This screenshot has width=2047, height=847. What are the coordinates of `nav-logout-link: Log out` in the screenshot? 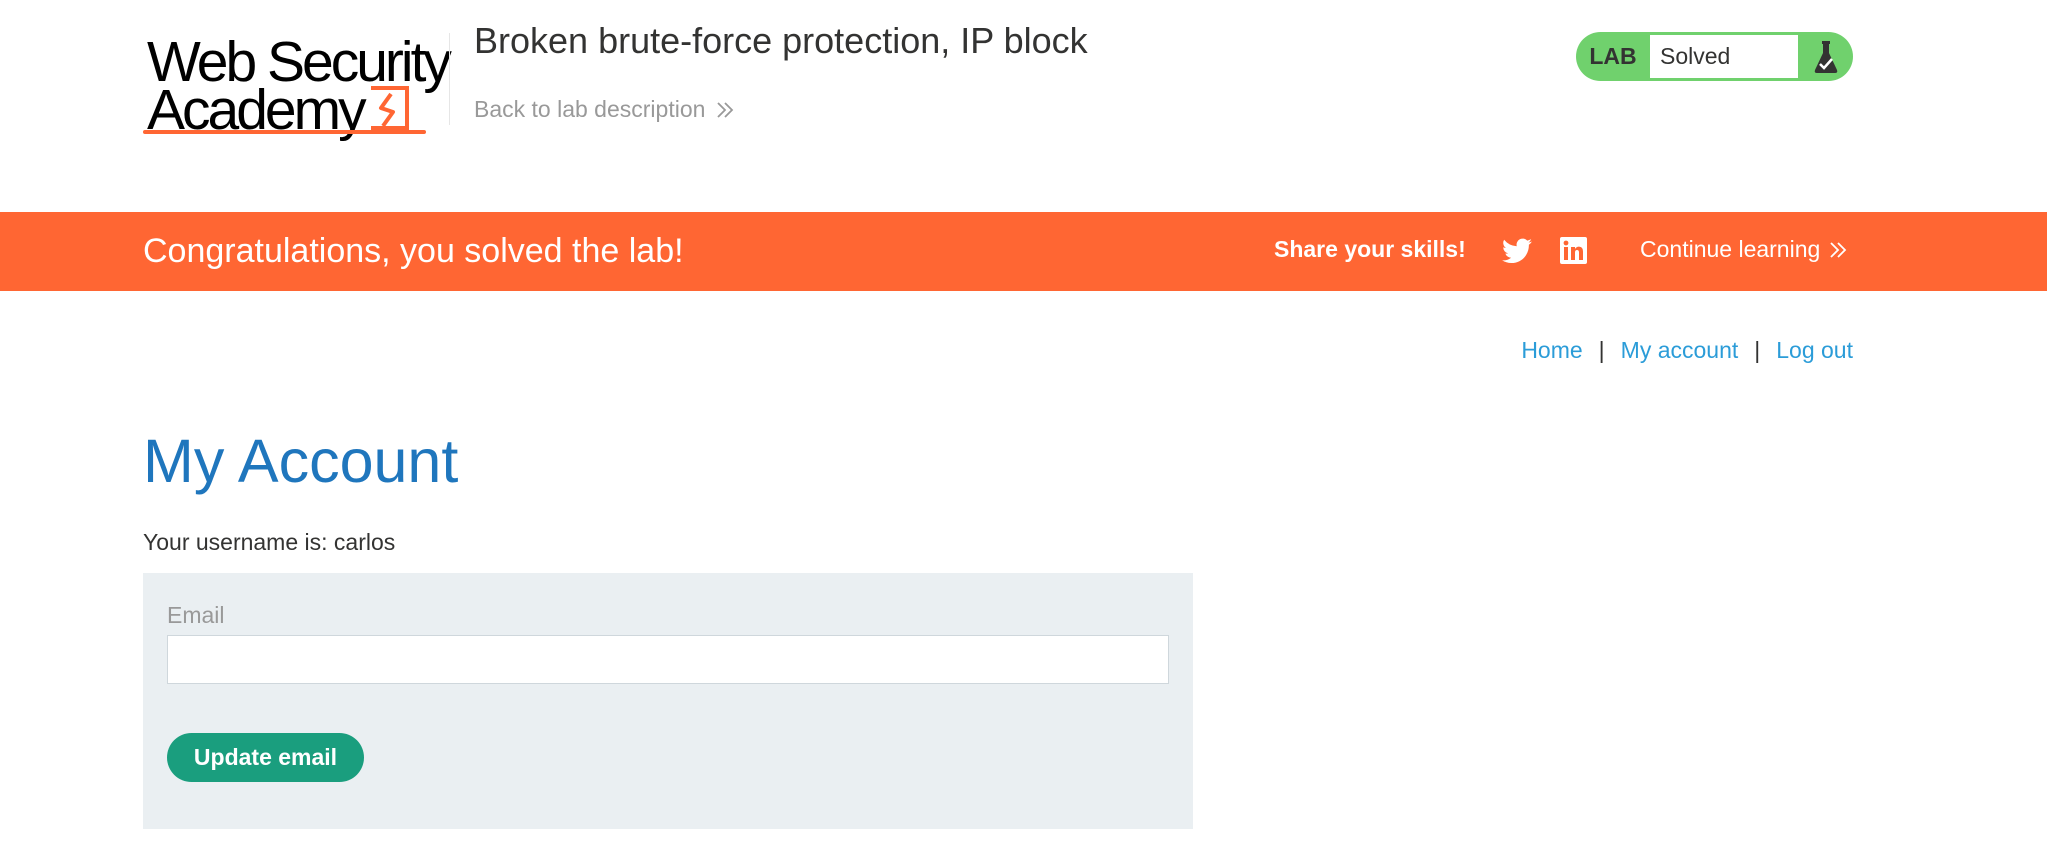 It's located at (1814, 350).